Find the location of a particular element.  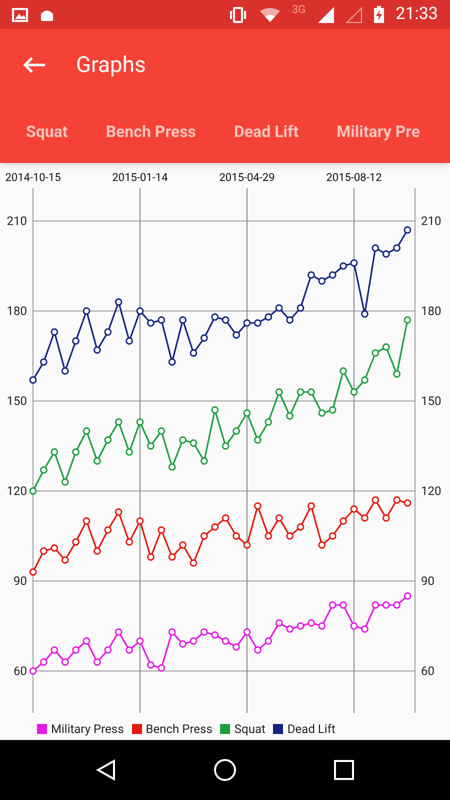

back-nav-button is located at coordinates (106, 770).